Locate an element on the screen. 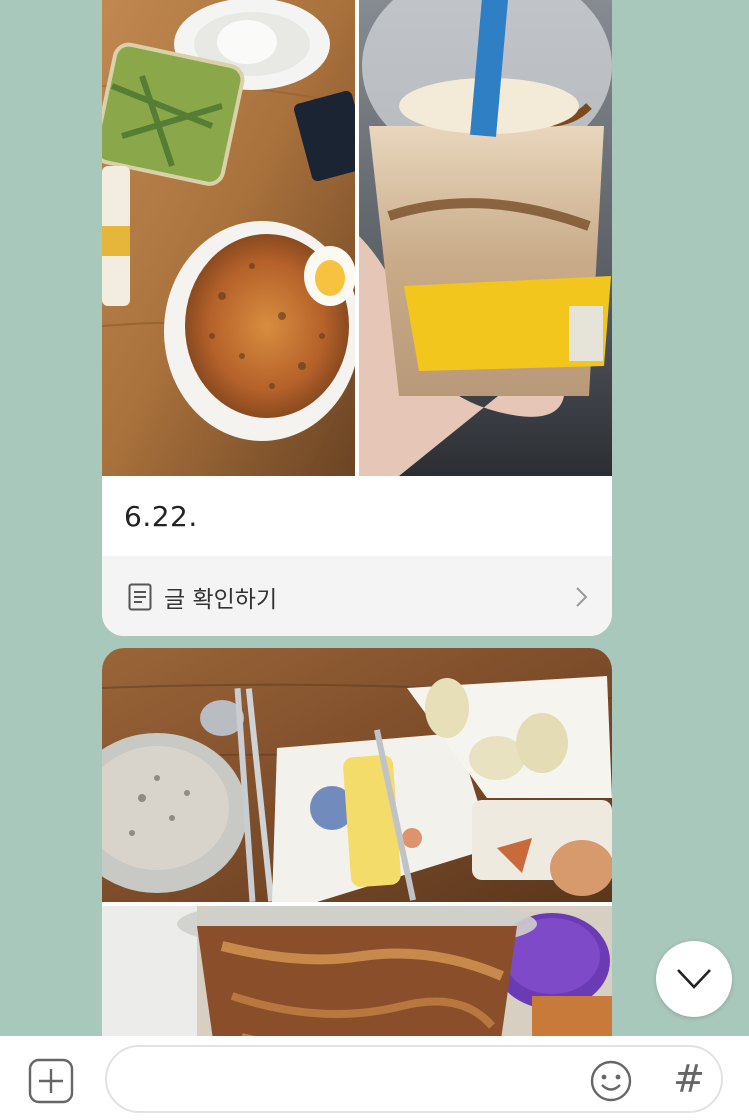  plus-icon is located at coordinates (51, 1081).